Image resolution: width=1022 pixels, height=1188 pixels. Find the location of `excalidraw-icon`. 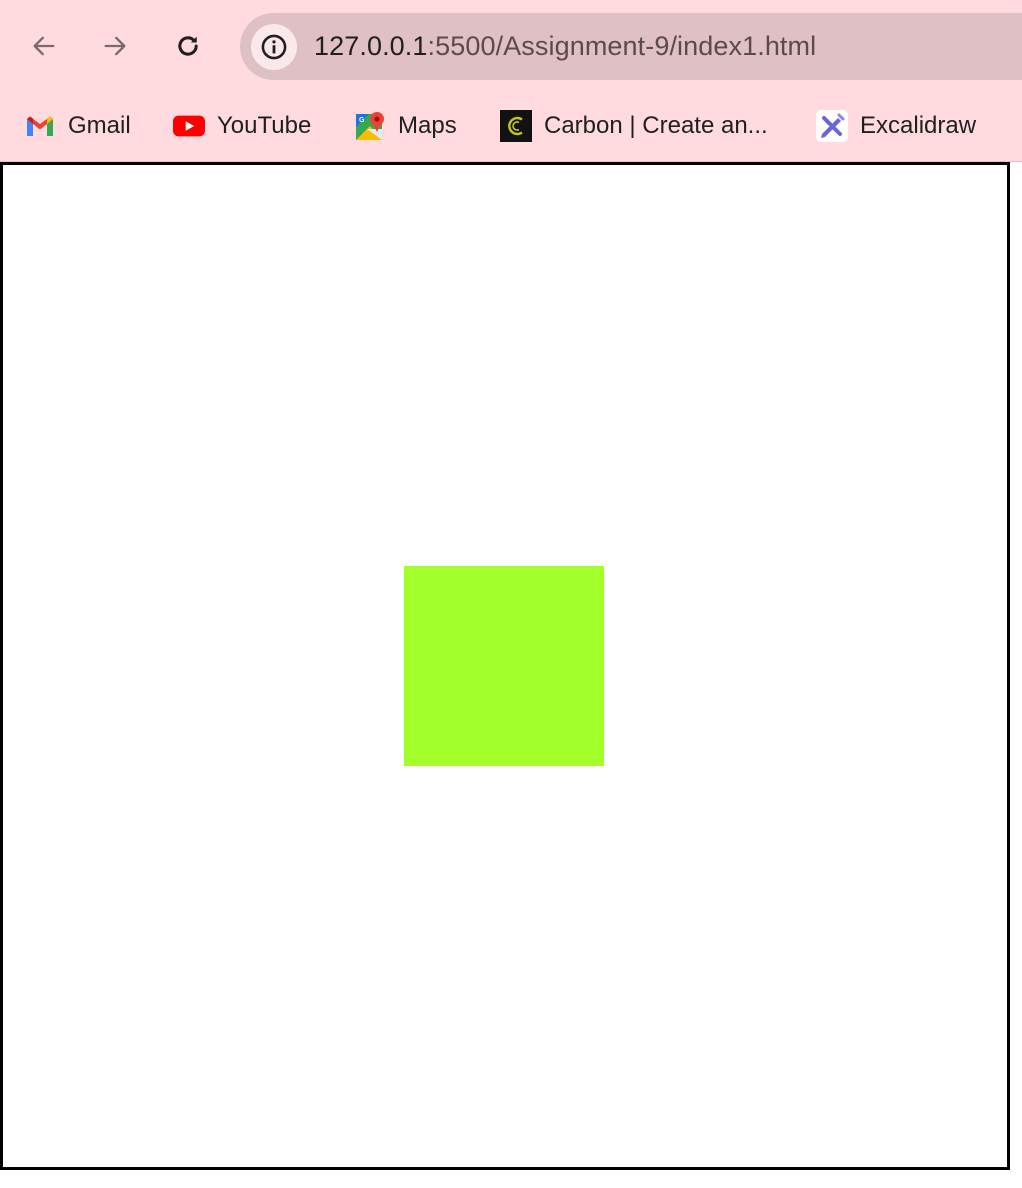

excalidraw-icon is located at coordinates (832, 126).